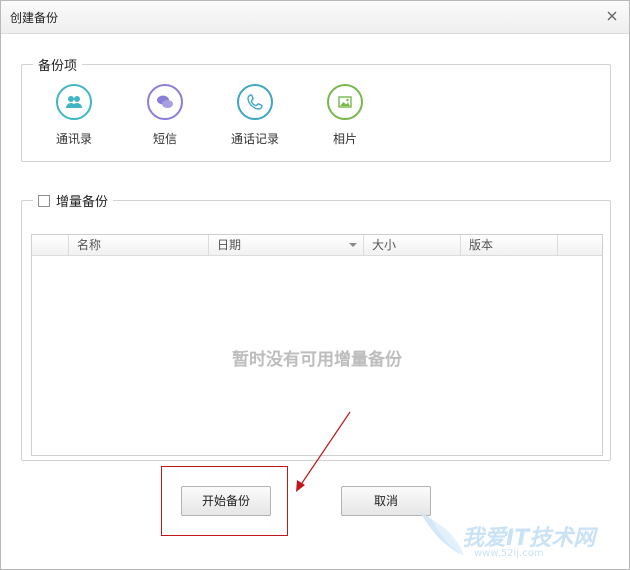  I want to click on sort-arrow-icon, so click(353, 245).